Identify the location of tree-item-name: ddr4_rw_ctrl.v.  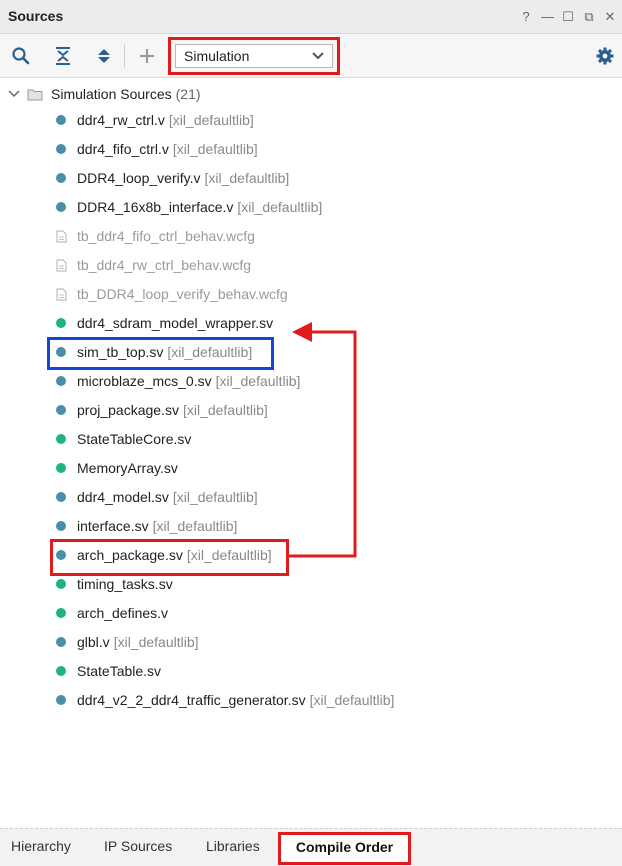
(121, 120).